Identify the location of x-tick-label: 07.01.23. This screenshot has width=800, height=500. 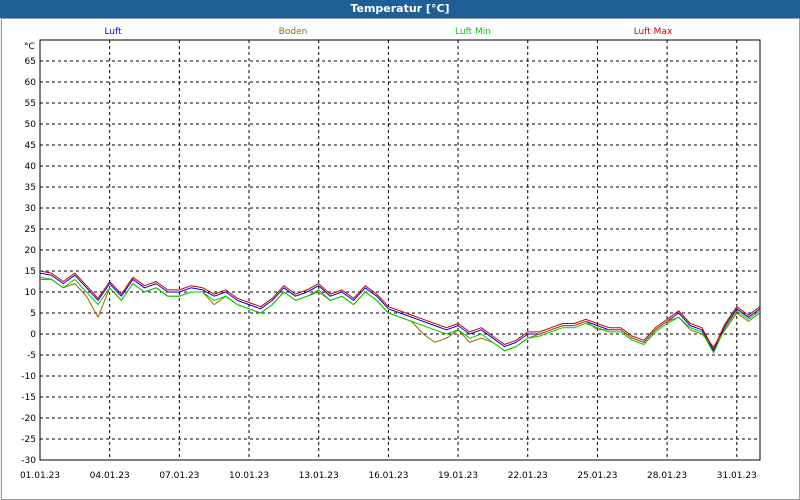
(179, 476).